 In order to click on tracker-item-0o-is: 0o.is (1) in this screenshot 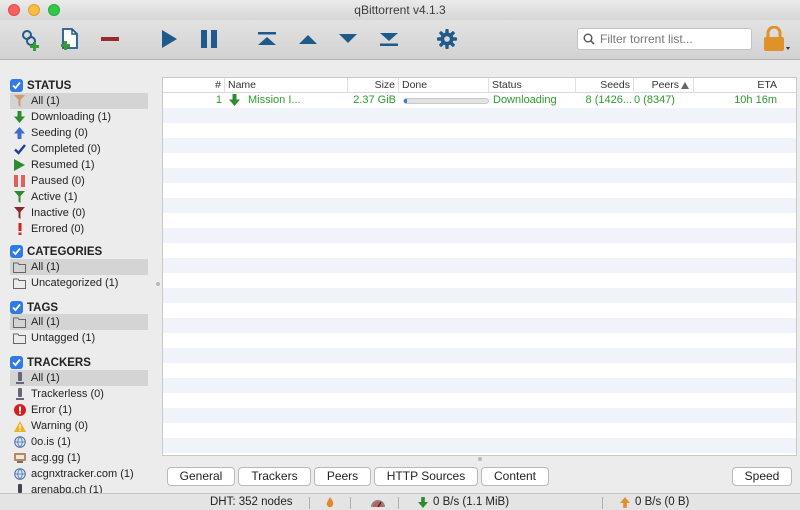, I will do `click(79, 442)`.